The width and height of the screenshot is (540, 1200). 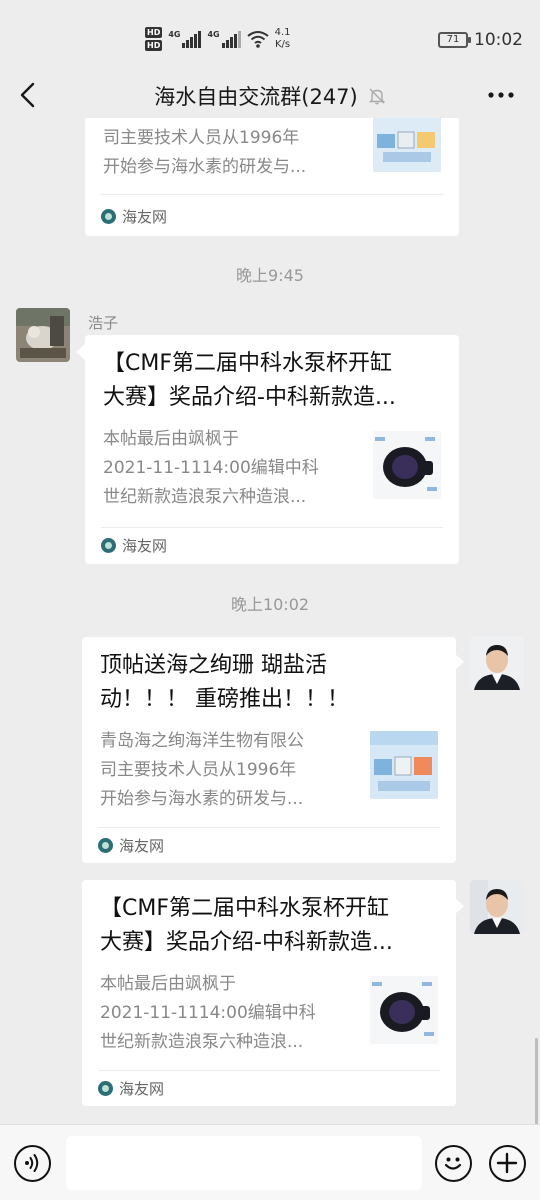 I want to click on battery-level: 71, so click(x=453, y=39).